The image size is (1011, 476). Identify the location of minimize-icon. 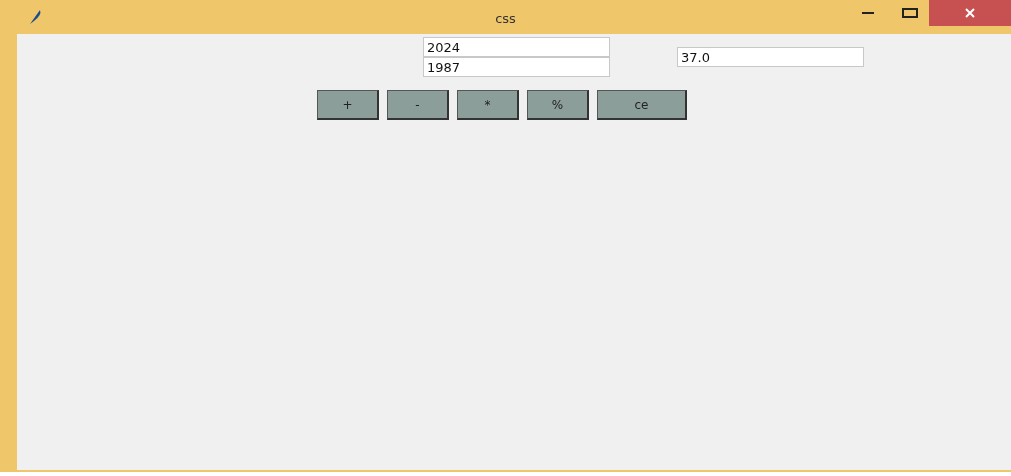
(868, 13).